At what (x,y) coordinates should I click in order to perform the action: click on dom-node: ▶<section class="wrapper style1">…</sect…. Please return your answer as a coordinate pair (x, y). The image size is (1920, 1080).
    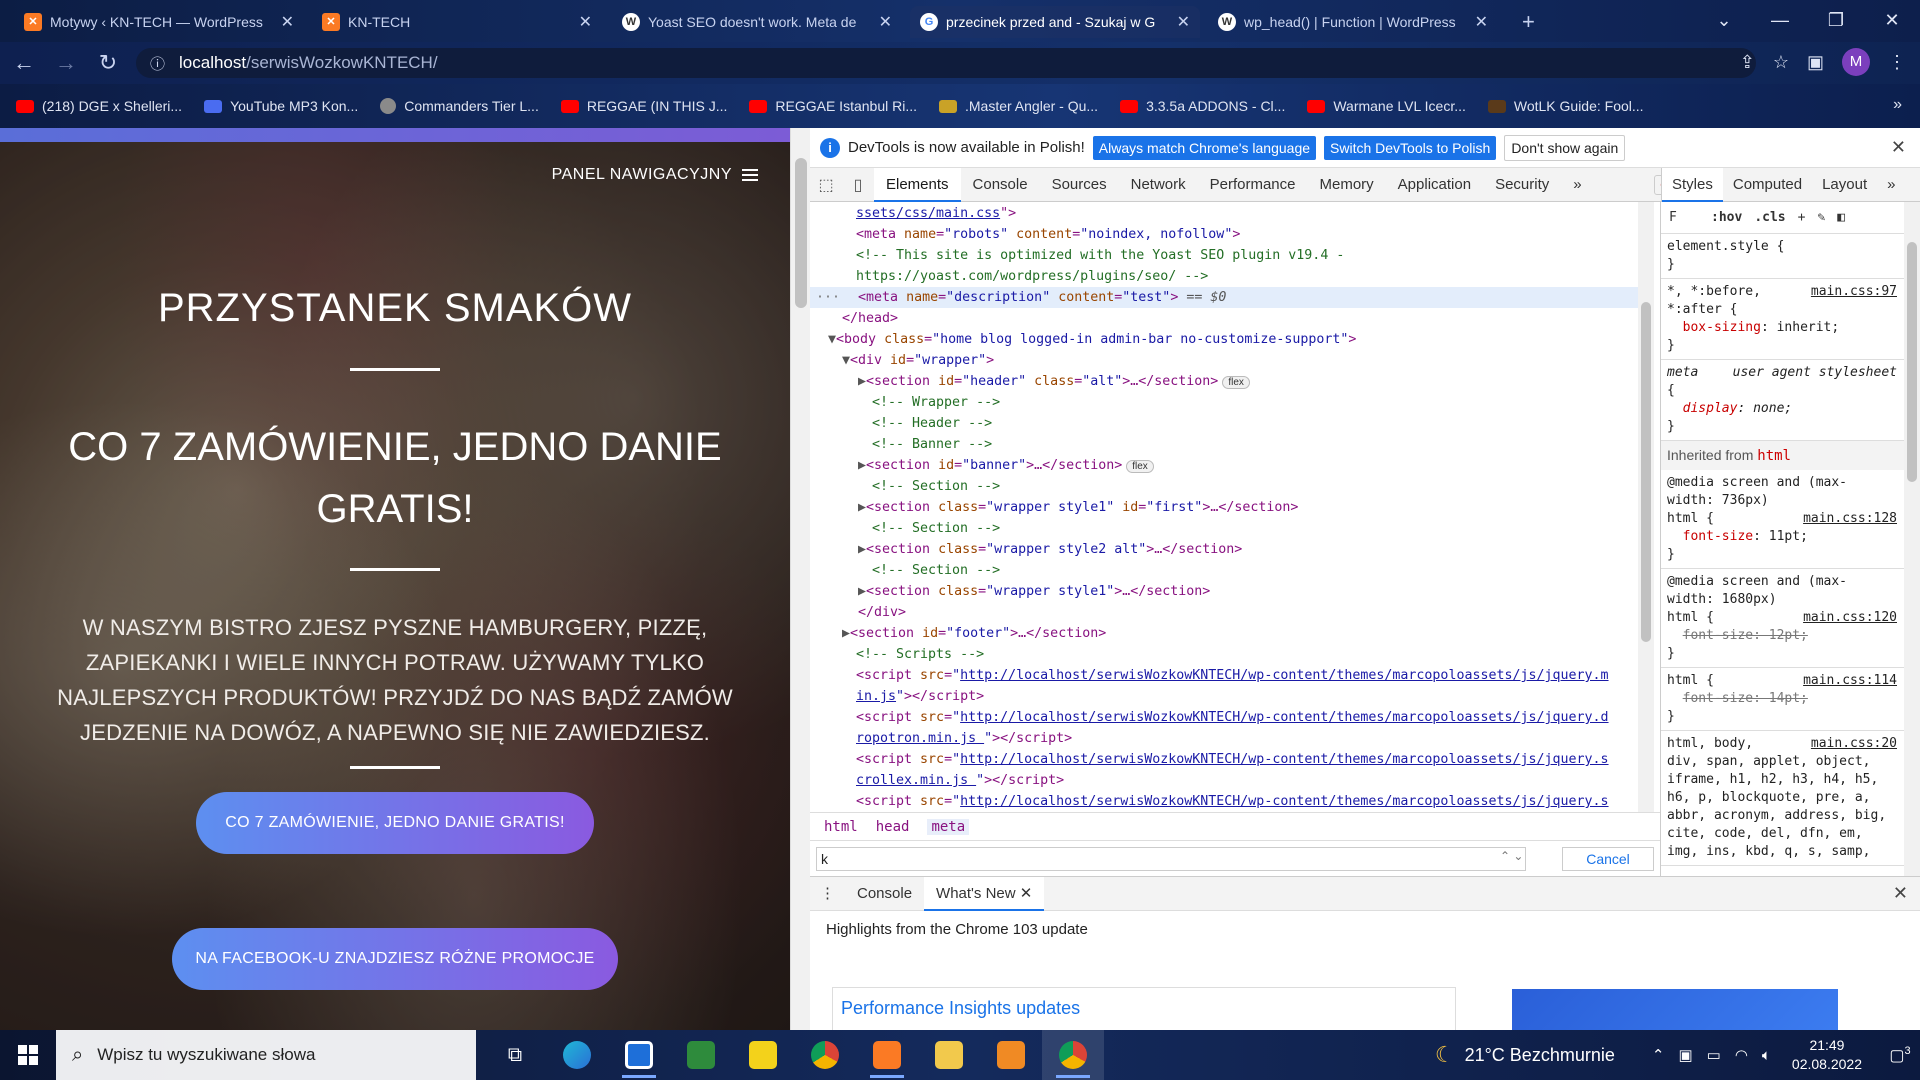
    Looking at the image, I should click on (1034, 591).